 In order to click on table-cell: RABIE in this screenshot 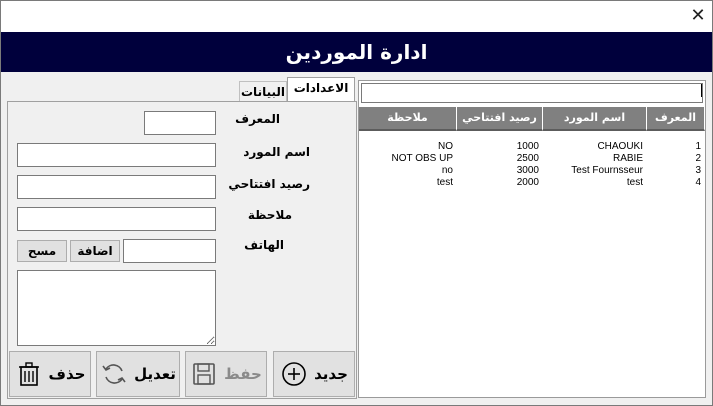, I will do `click(627, 158)`.